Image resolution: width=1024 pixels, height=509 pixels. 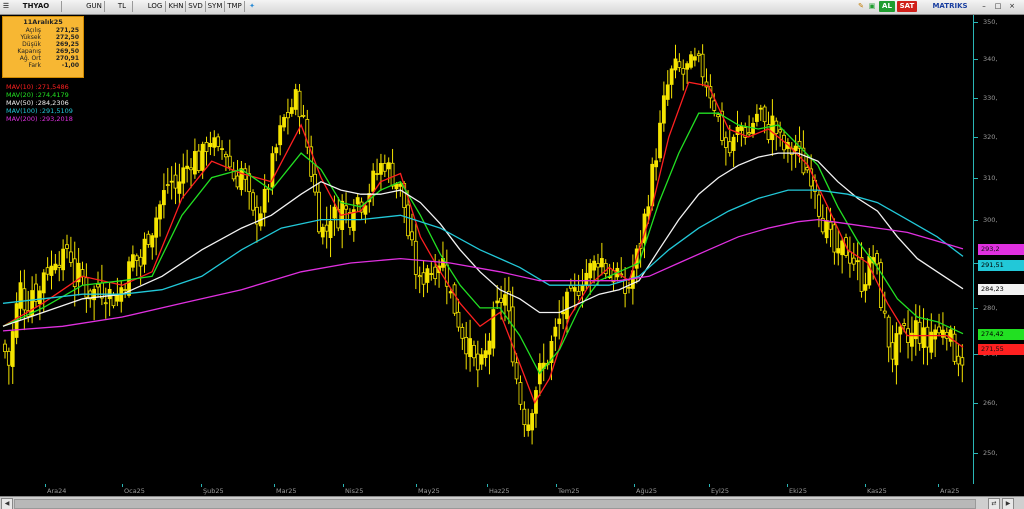 I want to click on time-tick-label: Eyl25, so click(x=720, y=491).